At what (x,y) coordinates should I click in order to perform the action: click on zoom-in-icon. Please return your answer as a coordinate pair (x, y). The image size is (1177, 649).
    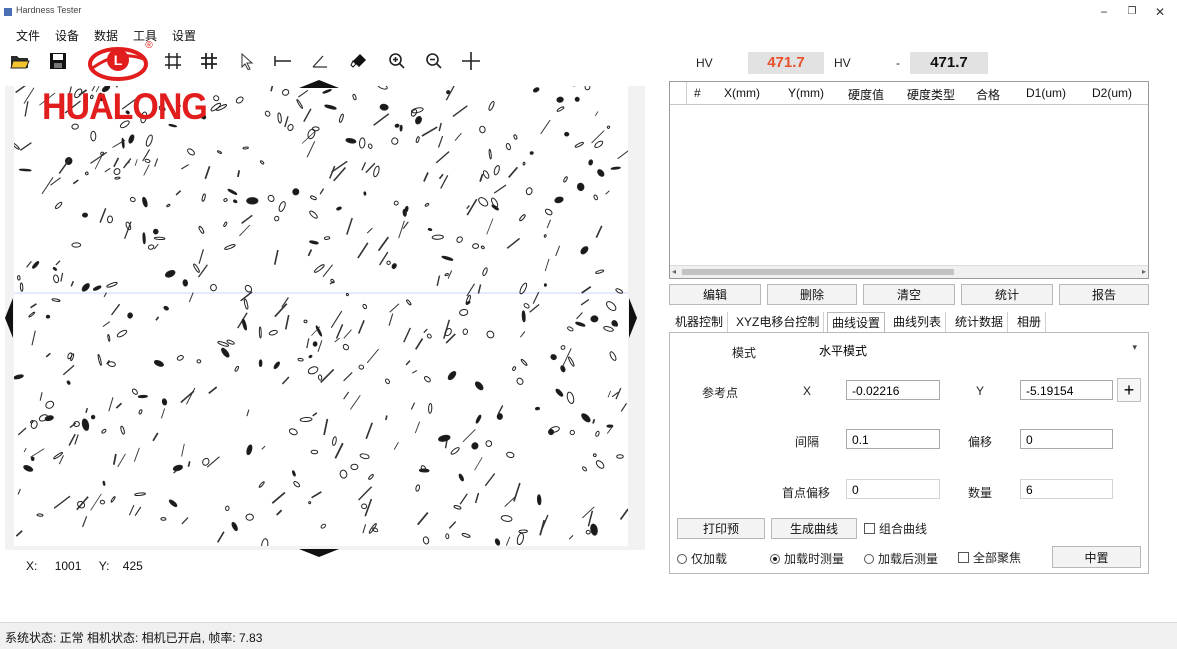
    Looking at the image, I should click on (397, 61).